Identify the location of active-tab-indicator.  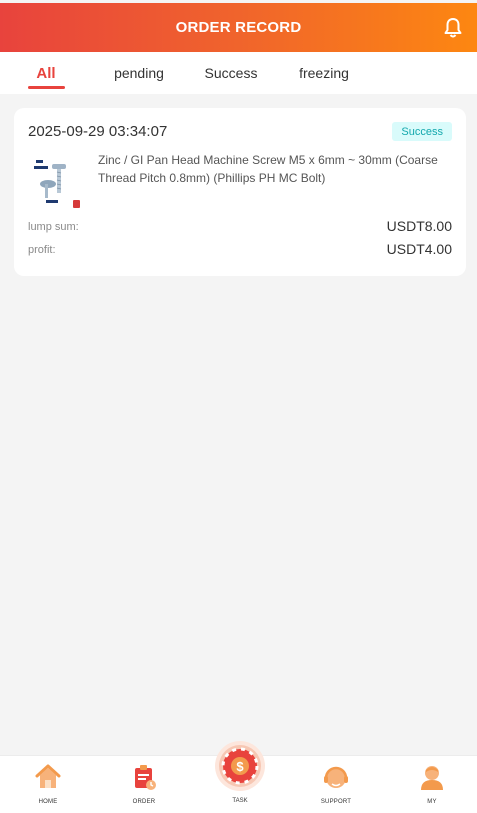
(46, 87).